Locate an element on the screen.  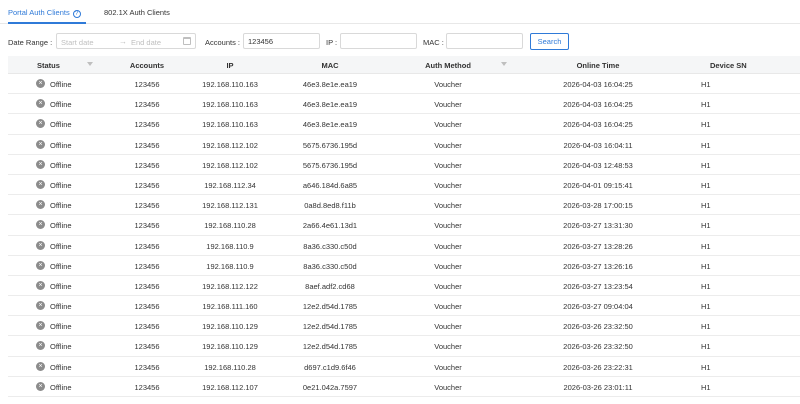
cell-online-time: 2026-04-03 16:04:11 is located at coordinates (598, 145).